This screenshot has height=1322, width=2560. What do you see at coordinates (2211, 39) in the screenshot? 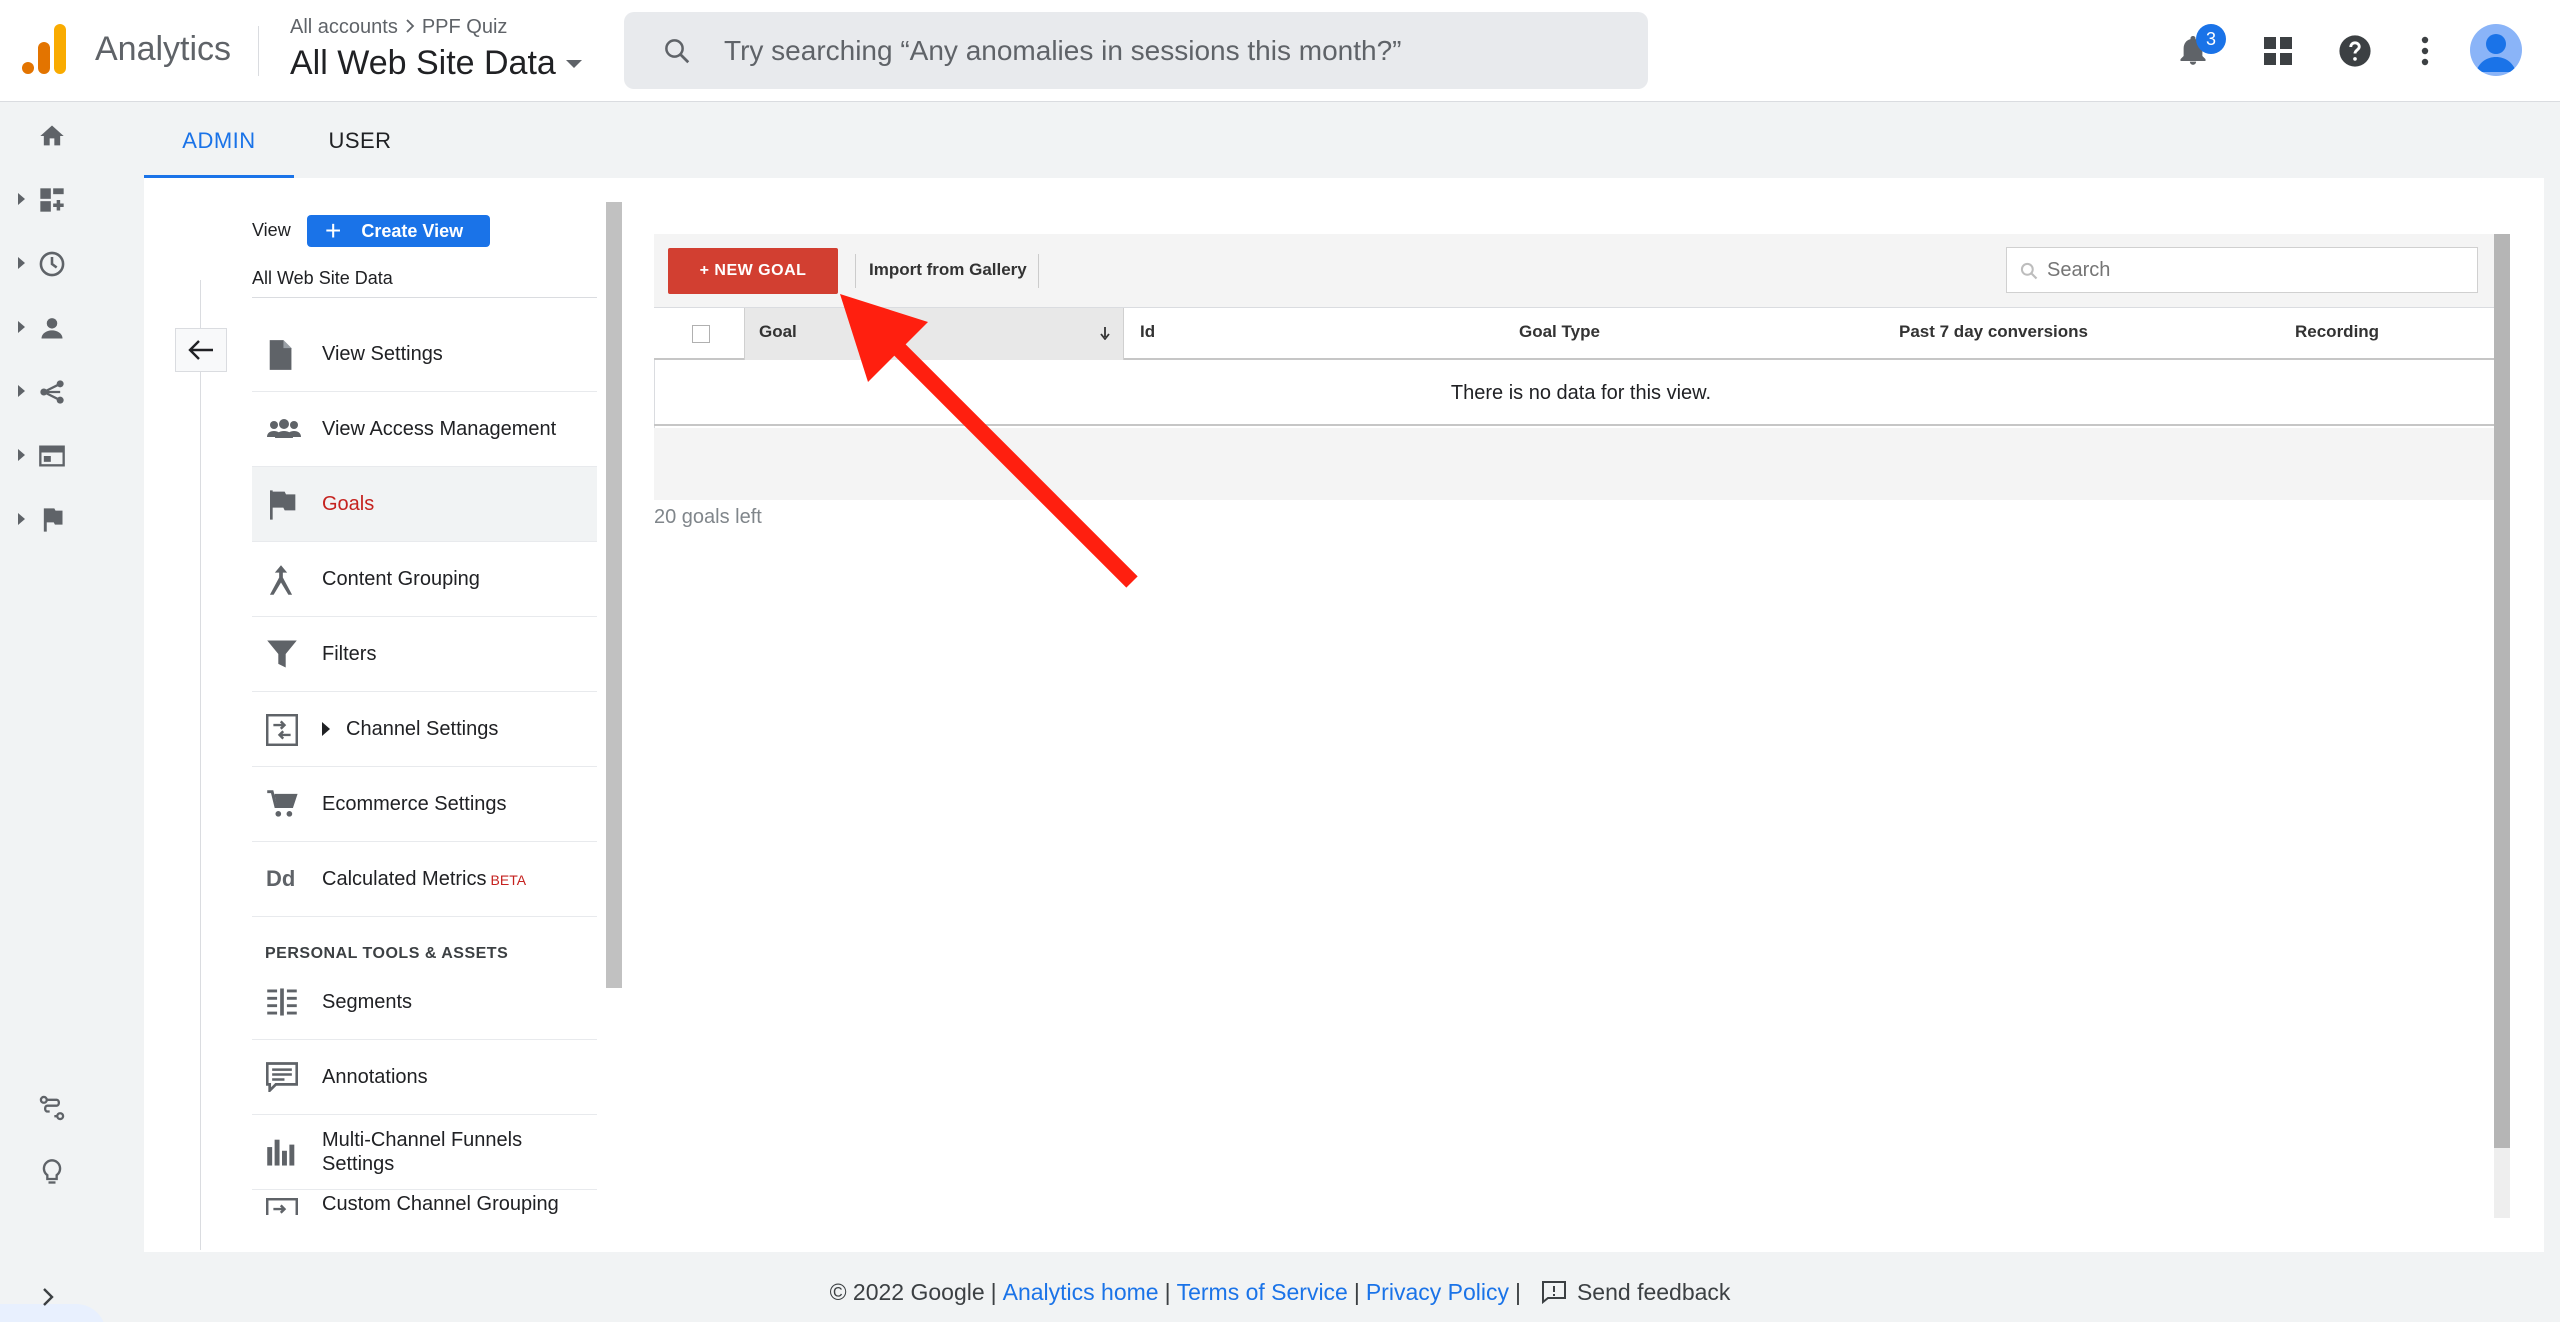
I see `notification-badge: 3` at bounding box center [2211, 39].